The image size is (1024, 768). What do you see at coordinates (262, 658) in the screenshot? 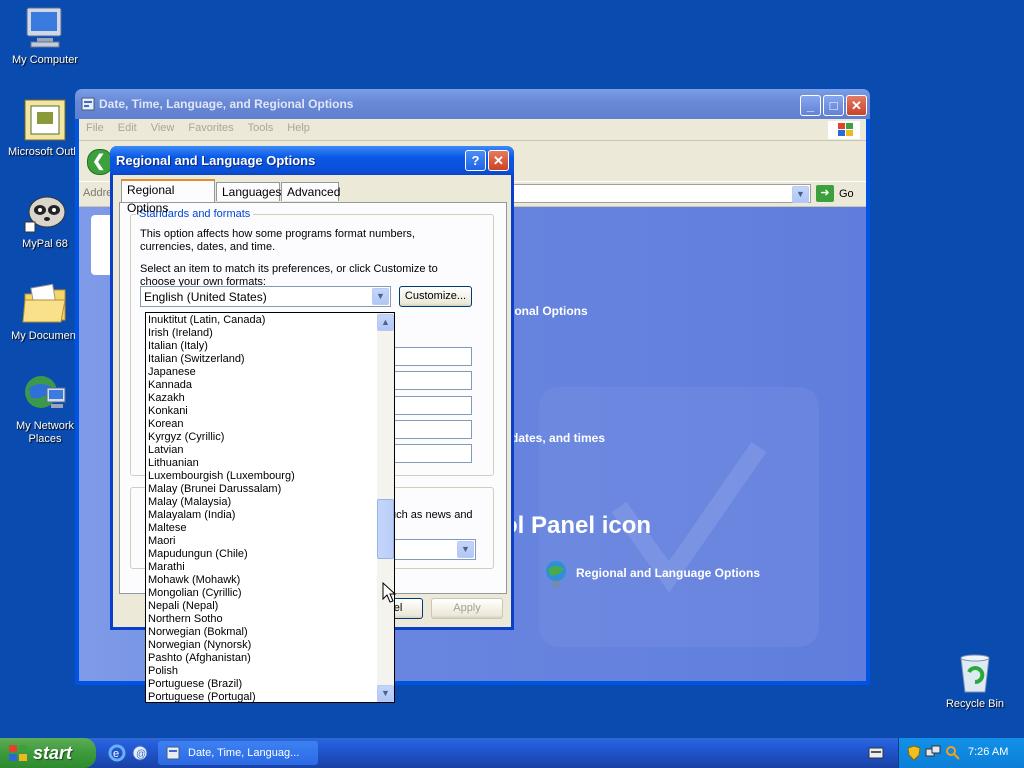
I see `dropdown-option: Pashto (Afghanistan)` at bounding box center [262, 658].